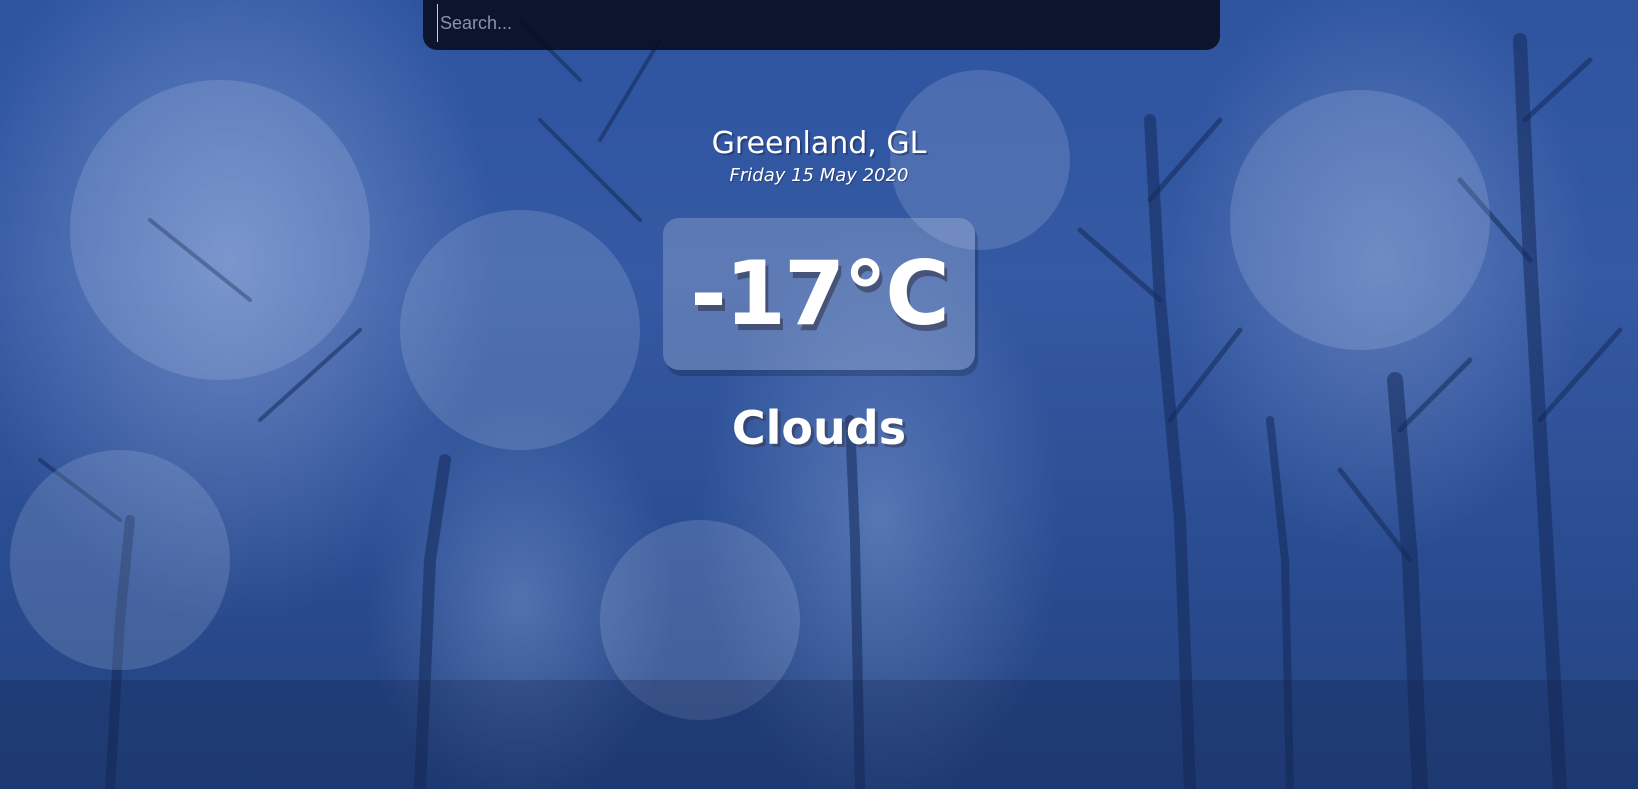  I want to click on location-name: Greenland, GL, so click(819, 143).